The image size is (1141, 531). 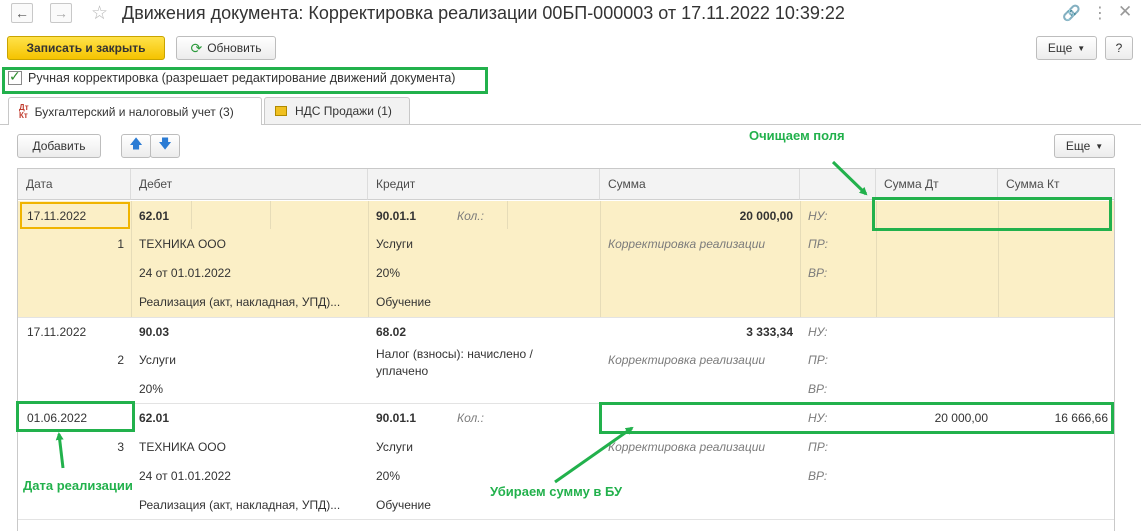 I want to click on arrow-to-sum, so click(x=594, y=455).